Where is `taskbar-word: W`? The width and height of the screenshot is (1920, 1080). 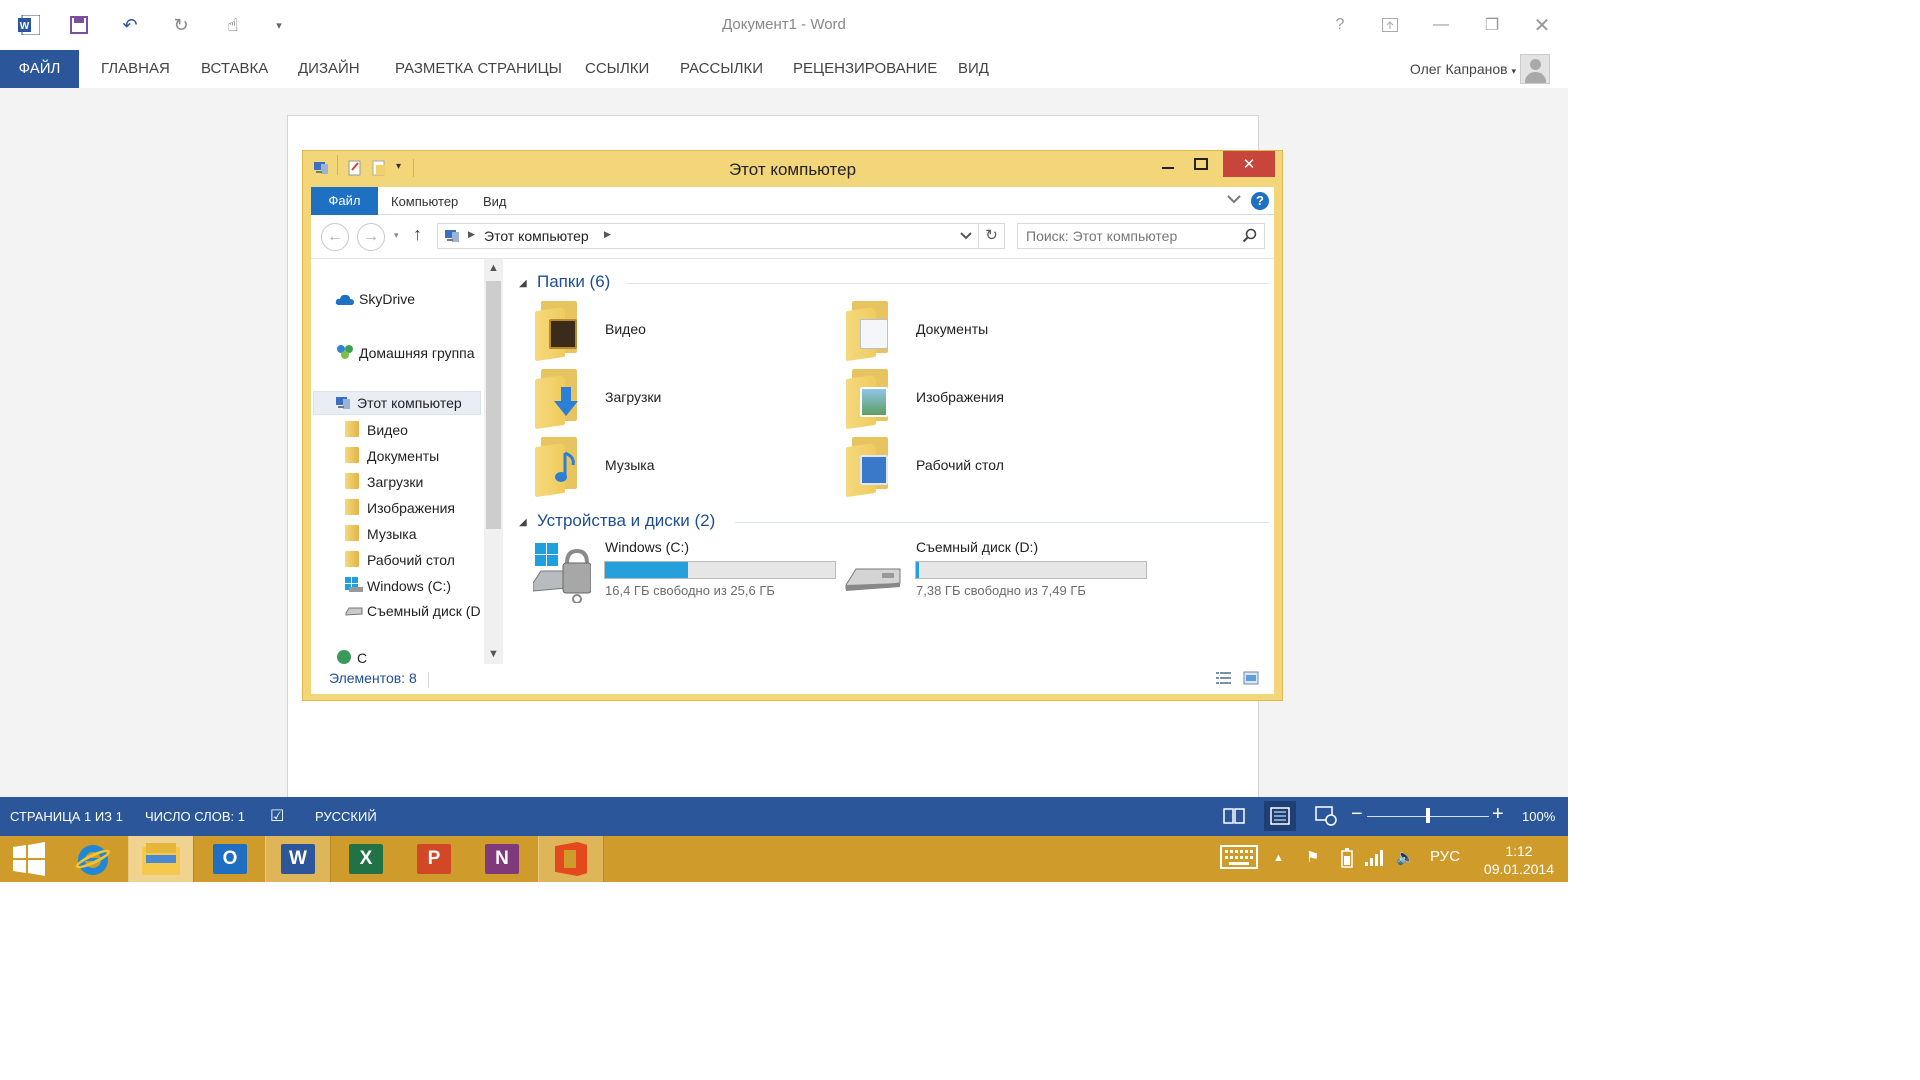 taskbar-word: W is located at coordinates (298, 859).